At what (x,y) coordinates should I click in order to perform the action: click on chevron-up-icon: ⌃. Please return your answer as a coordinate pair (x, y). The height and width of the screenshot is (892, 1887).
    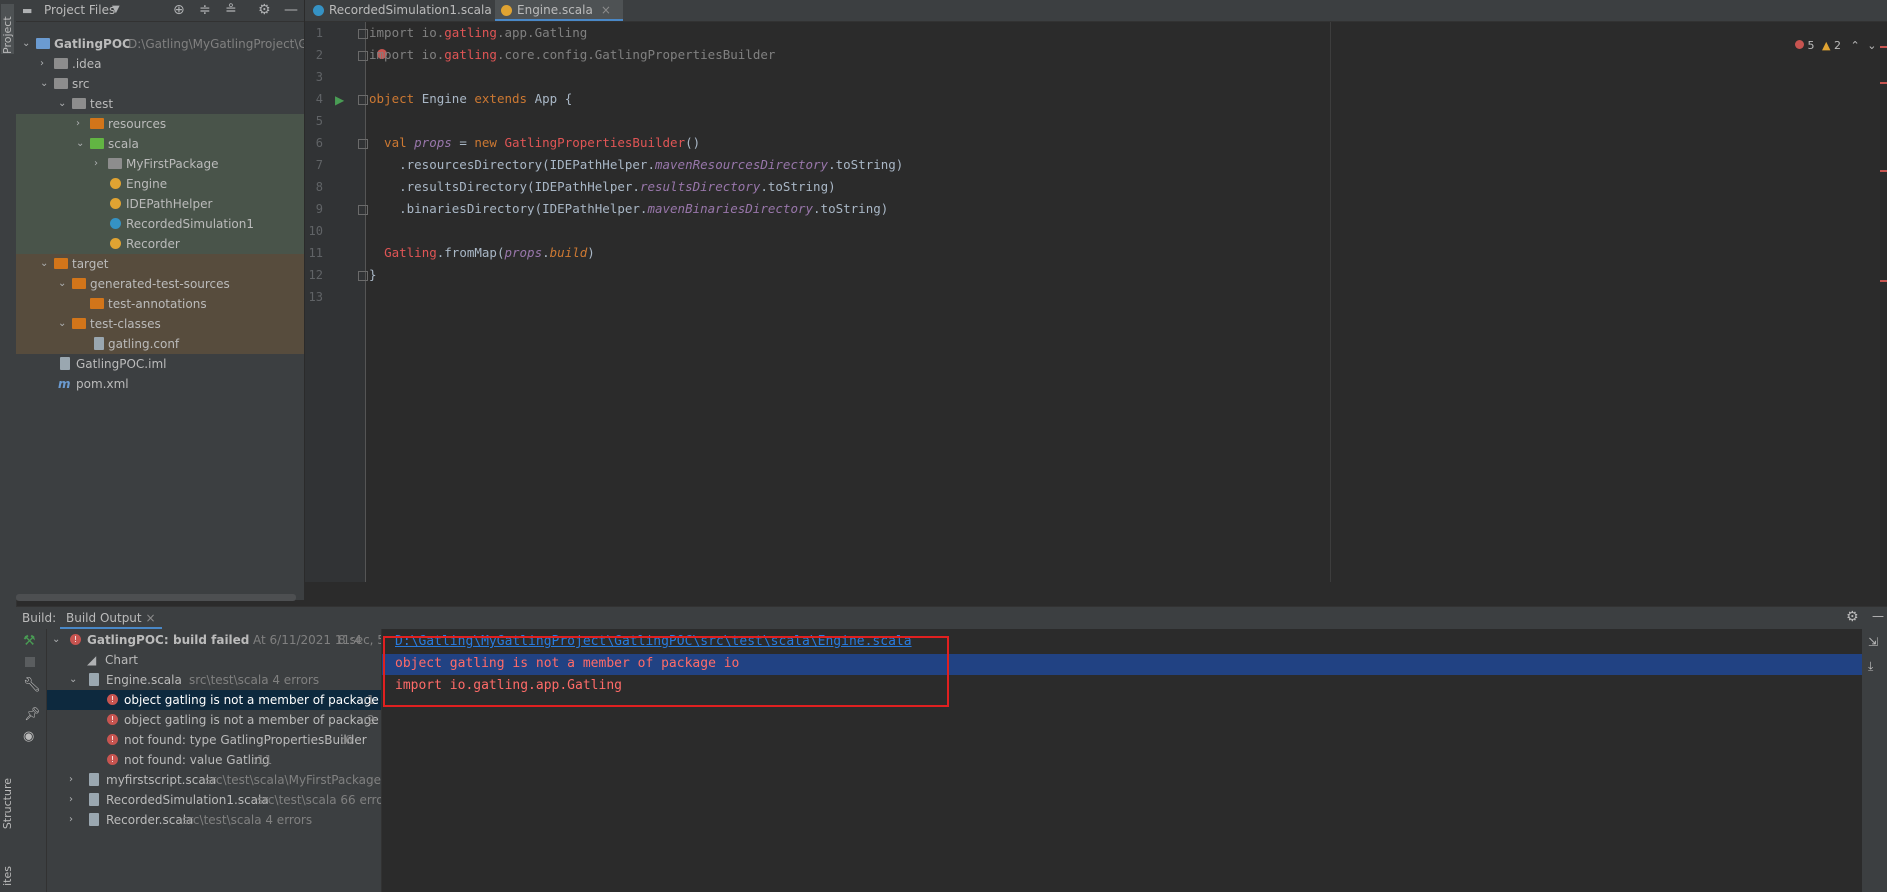
    Looking at the image, I should click on (1854, 45).